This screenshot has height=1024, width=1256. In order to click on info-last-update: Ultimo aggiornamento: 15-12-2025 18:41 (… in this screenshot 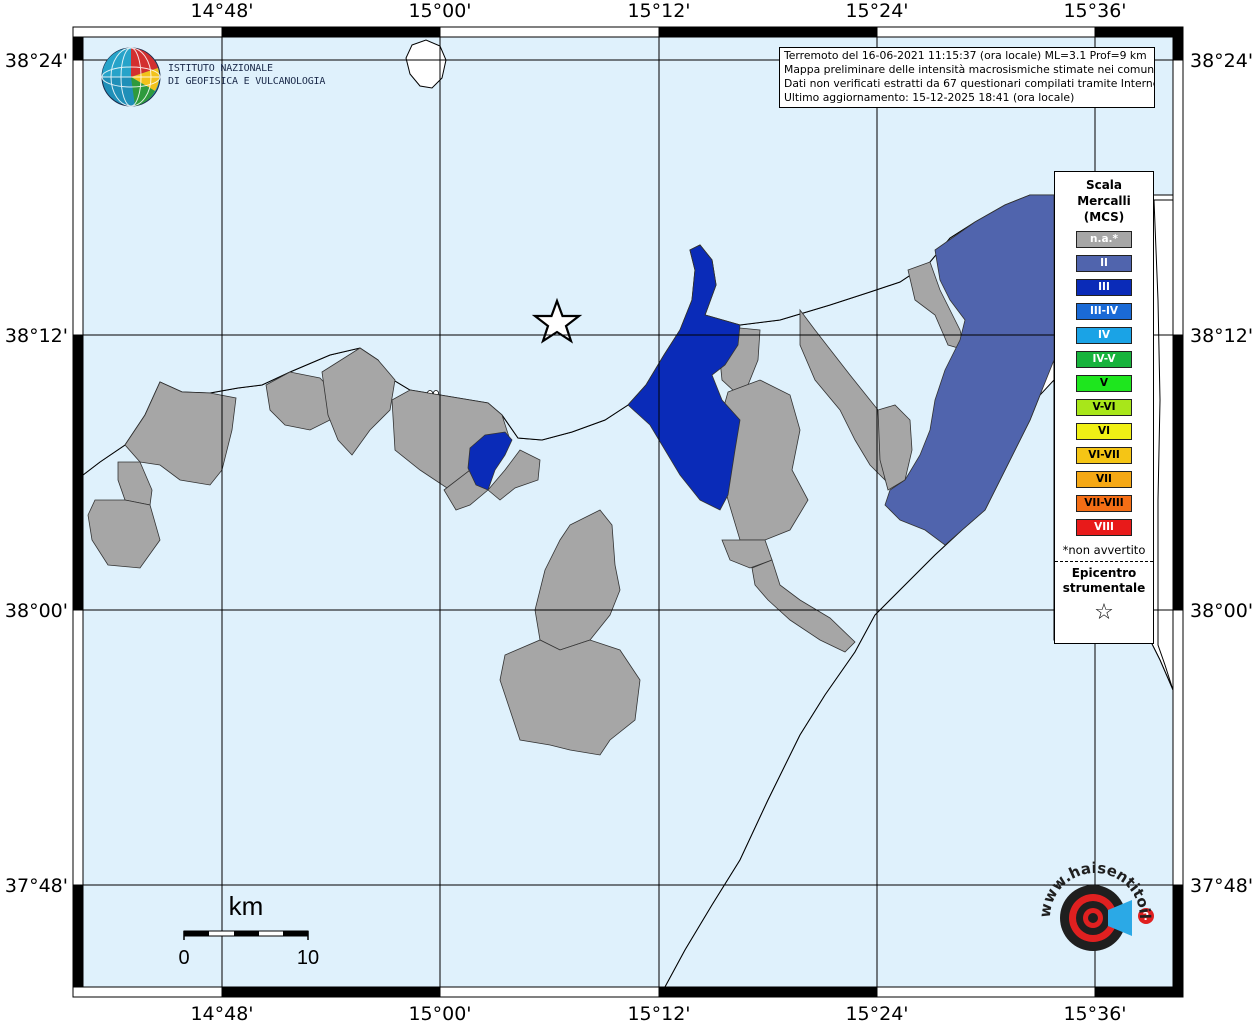, I will do `click(929, 97)`.